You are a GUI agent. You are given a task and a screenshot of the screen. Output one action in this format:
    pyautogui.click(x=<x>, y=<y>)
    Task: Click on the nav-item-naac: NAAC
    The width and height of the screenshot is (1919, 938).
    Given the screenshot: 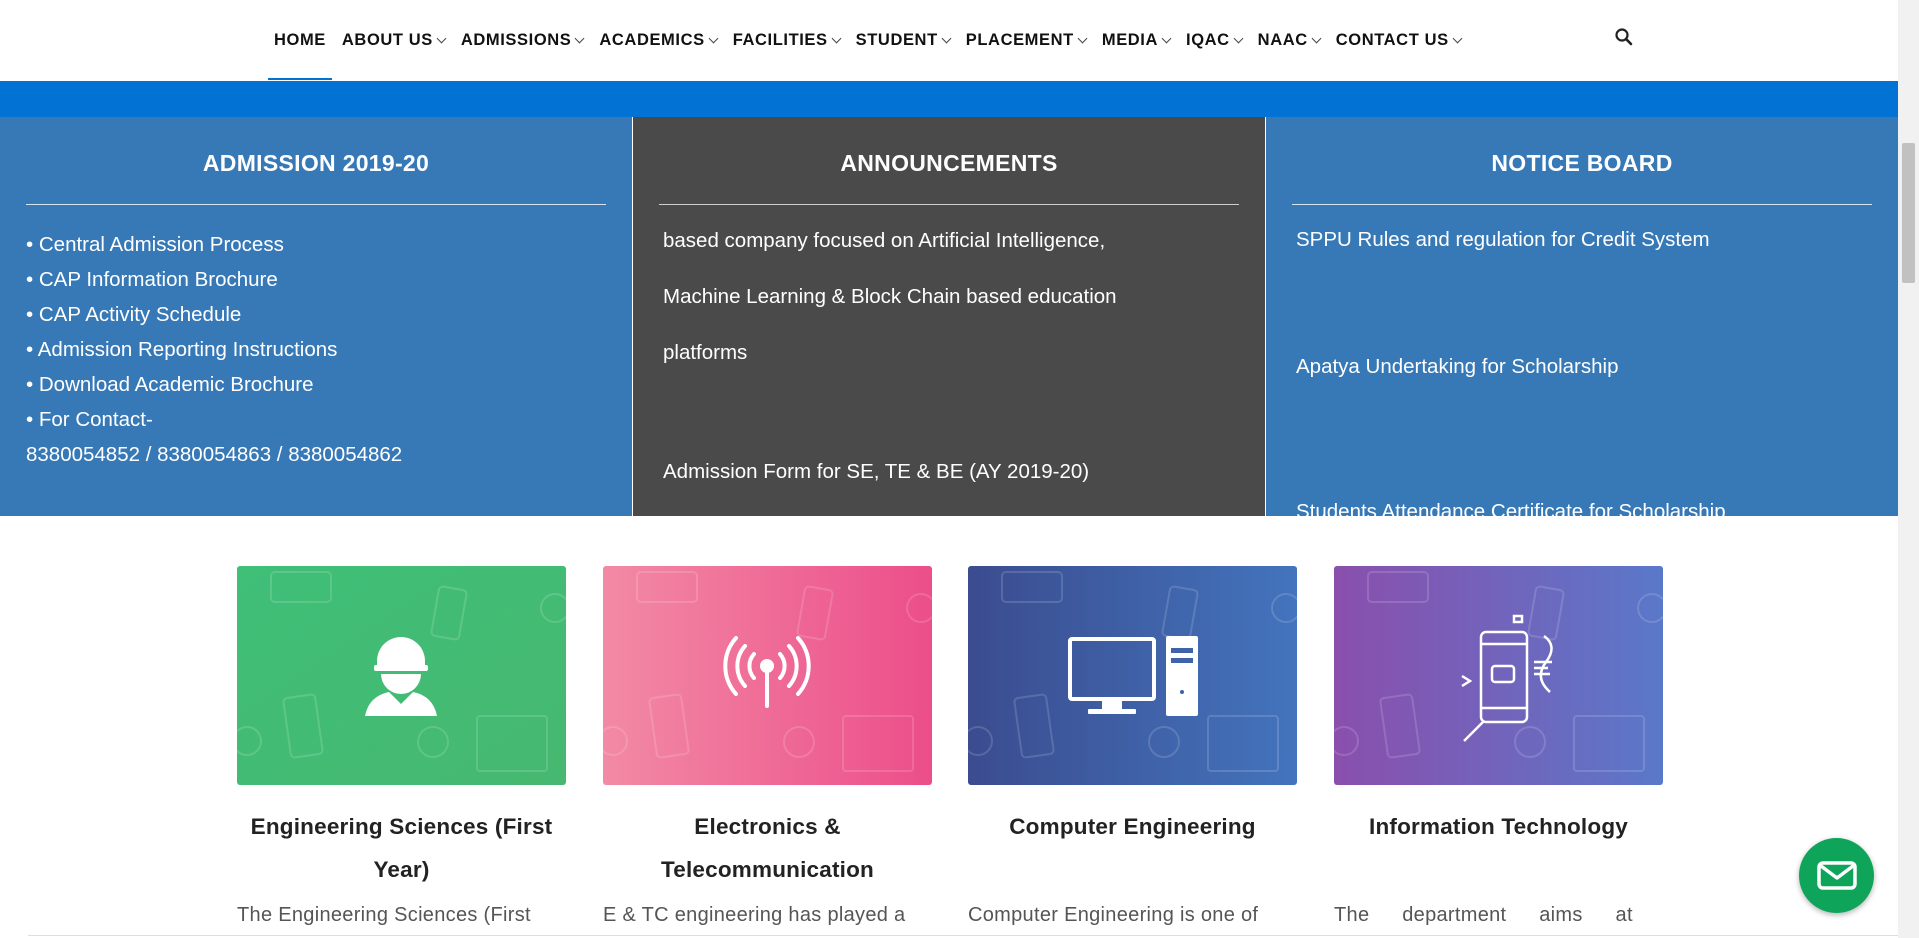 What is the action you would take?
    pyautogui.click(x=1291, y=40)
    